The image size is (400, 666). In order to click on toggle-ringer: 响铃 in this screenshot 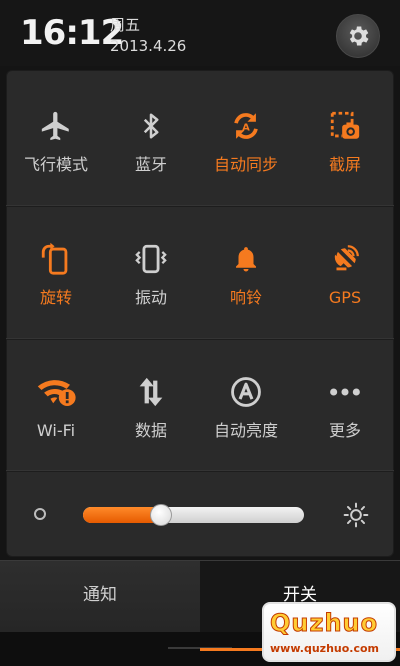, I will do `click(246, 279)`.